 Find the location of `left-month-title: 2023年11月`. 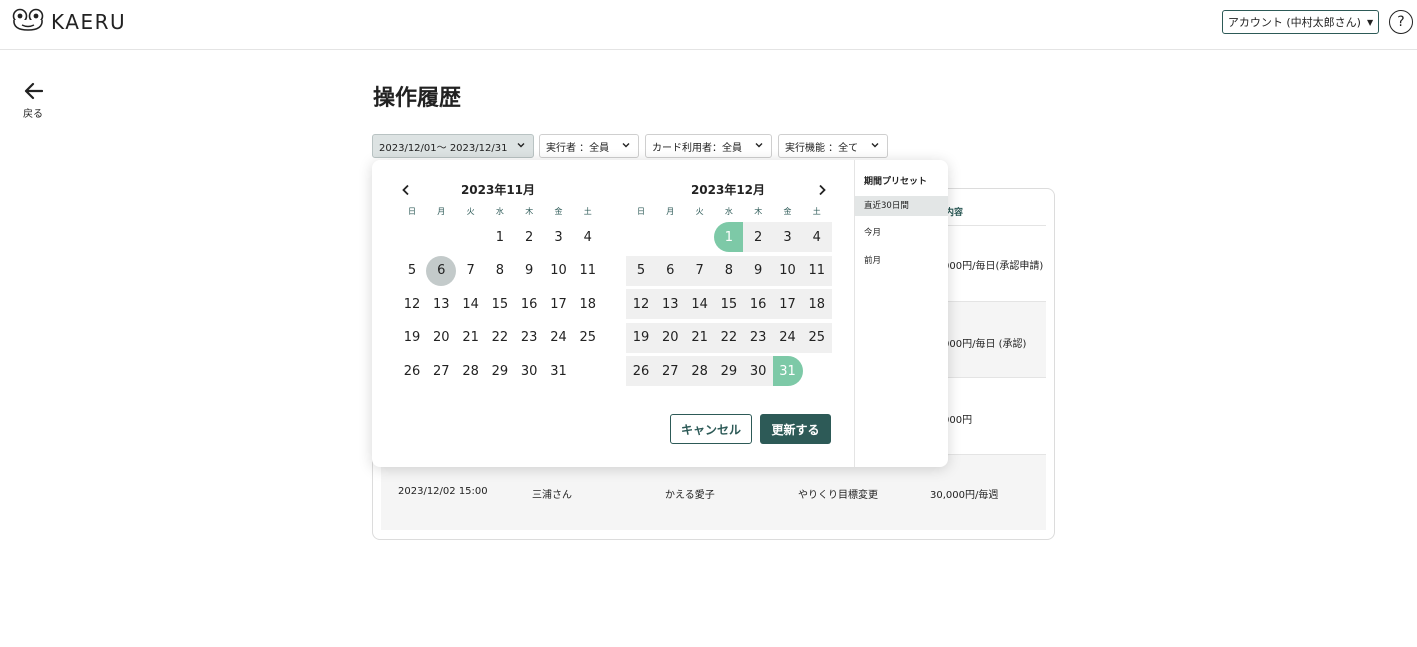

left-month-title: 2023年11月 is located at coordinates (498, 190).